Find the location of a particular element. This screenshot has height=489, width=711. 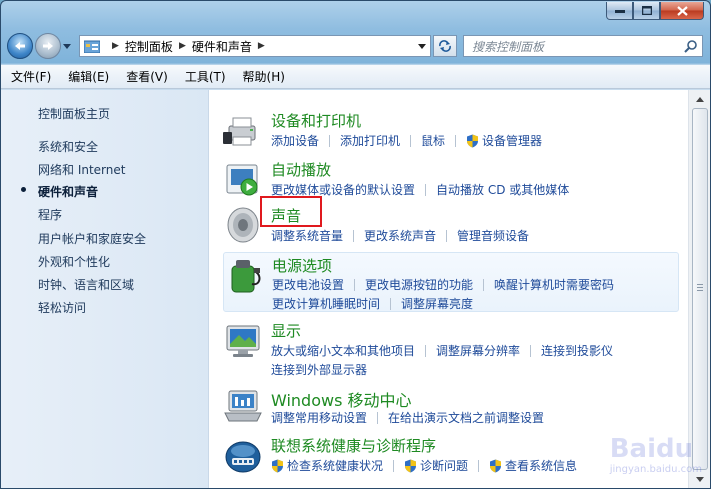

section-devices-printers: 设备和打印机 添加设备 添加打印机 鼠标 设备管理器 is located at coordinates (451, 130).